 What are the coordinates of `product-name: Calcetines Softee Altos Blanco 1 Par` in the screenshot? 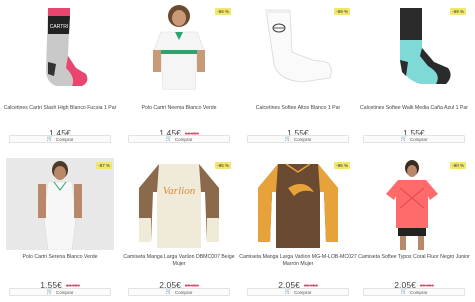 It's located at (298, 108).